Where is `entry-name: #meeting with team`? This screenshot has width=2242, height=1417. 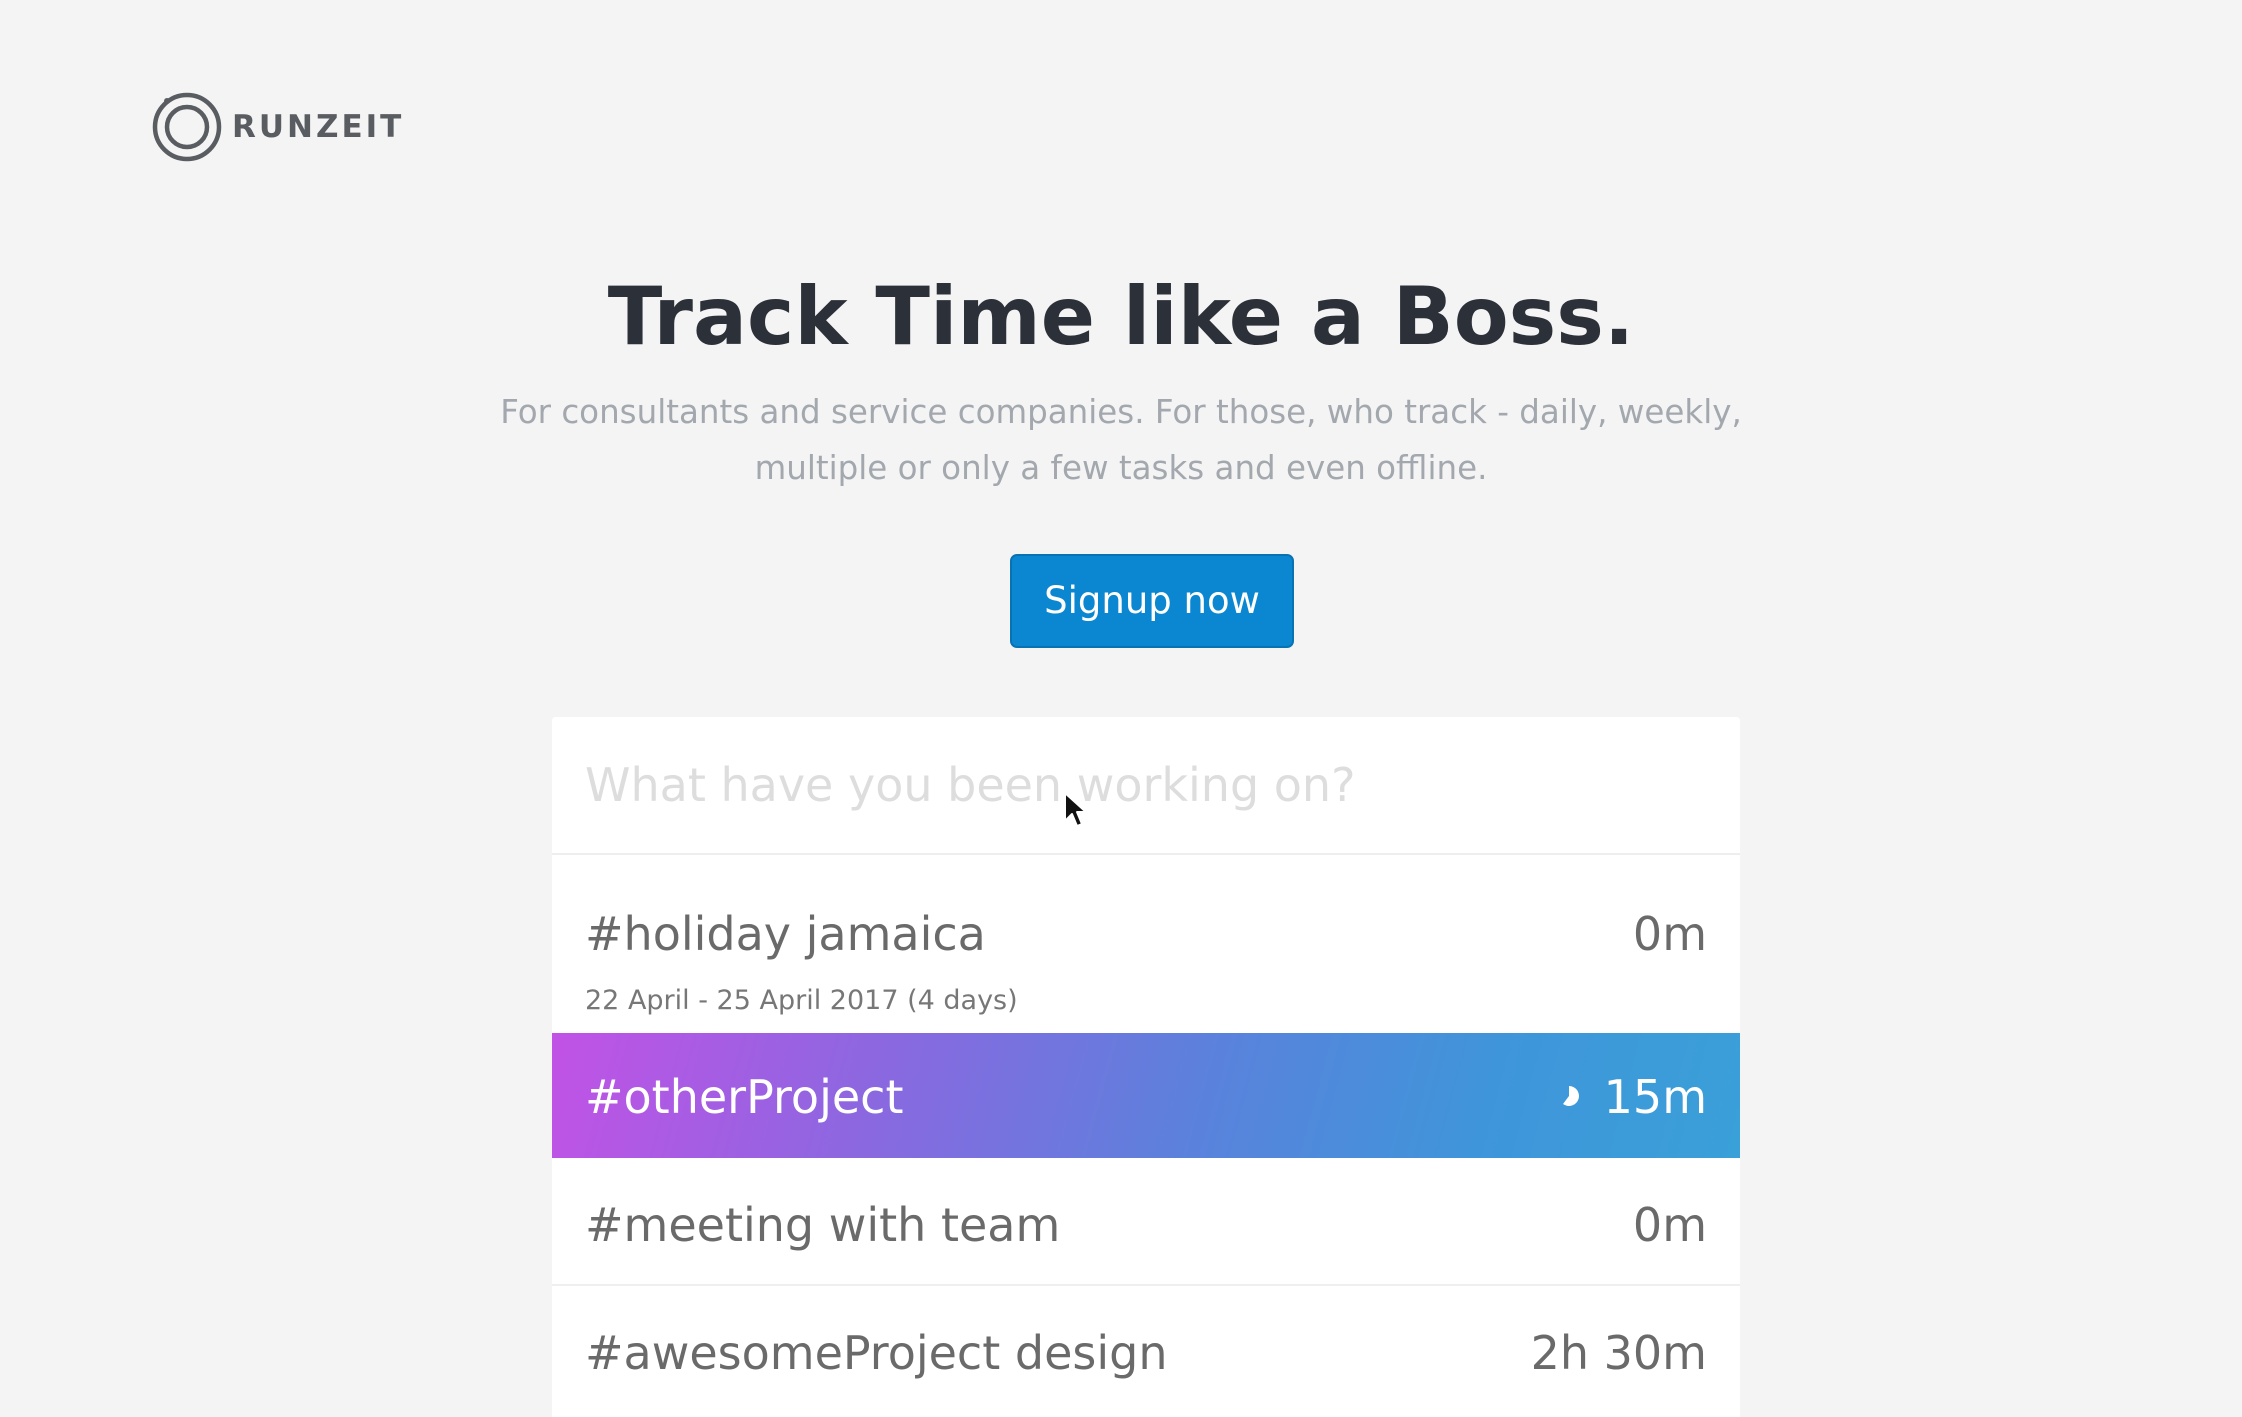 entry-name: #meeting with team is located at coordinates (823, 1225).